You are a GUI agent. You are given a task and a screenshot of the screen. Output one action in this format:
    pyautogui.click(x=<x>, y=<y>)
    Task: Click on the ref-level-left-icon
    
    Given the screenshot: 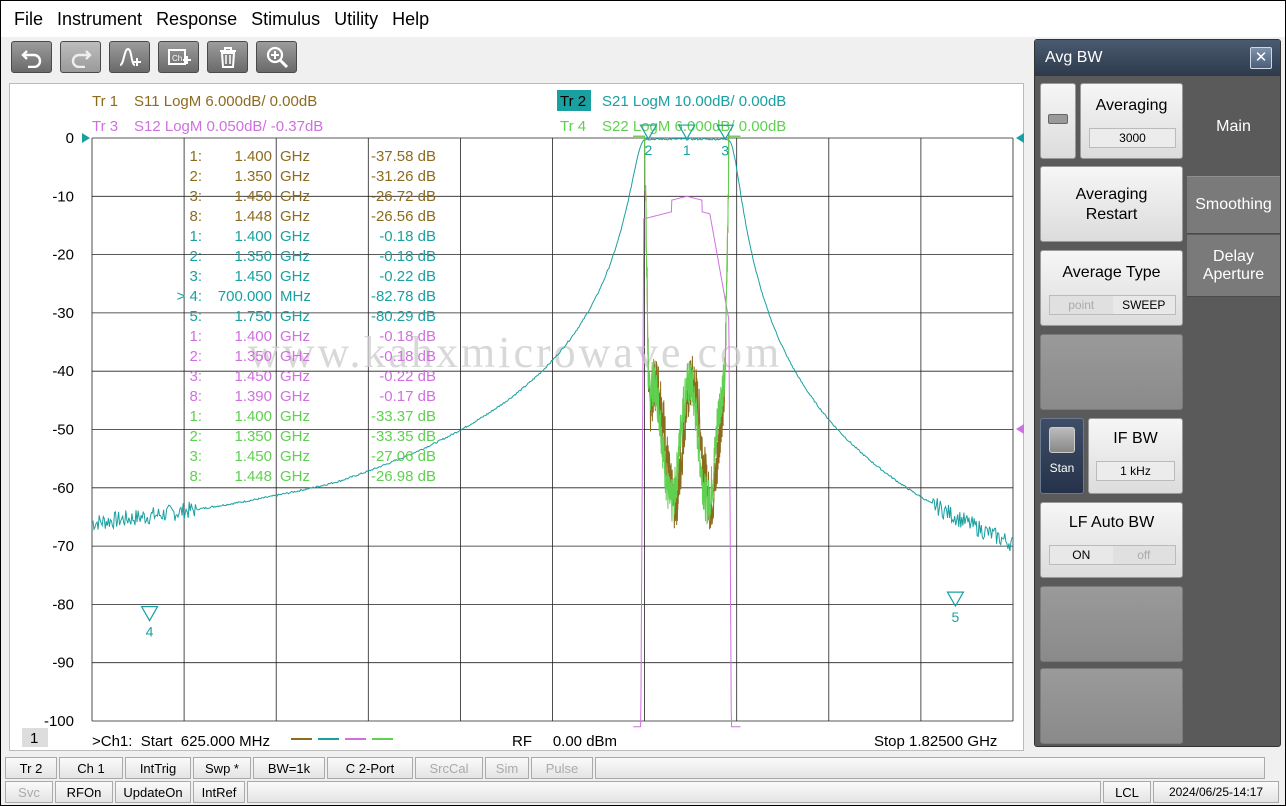 What is the action you would take?
    pyautogui.click(x=86, y=138)
    